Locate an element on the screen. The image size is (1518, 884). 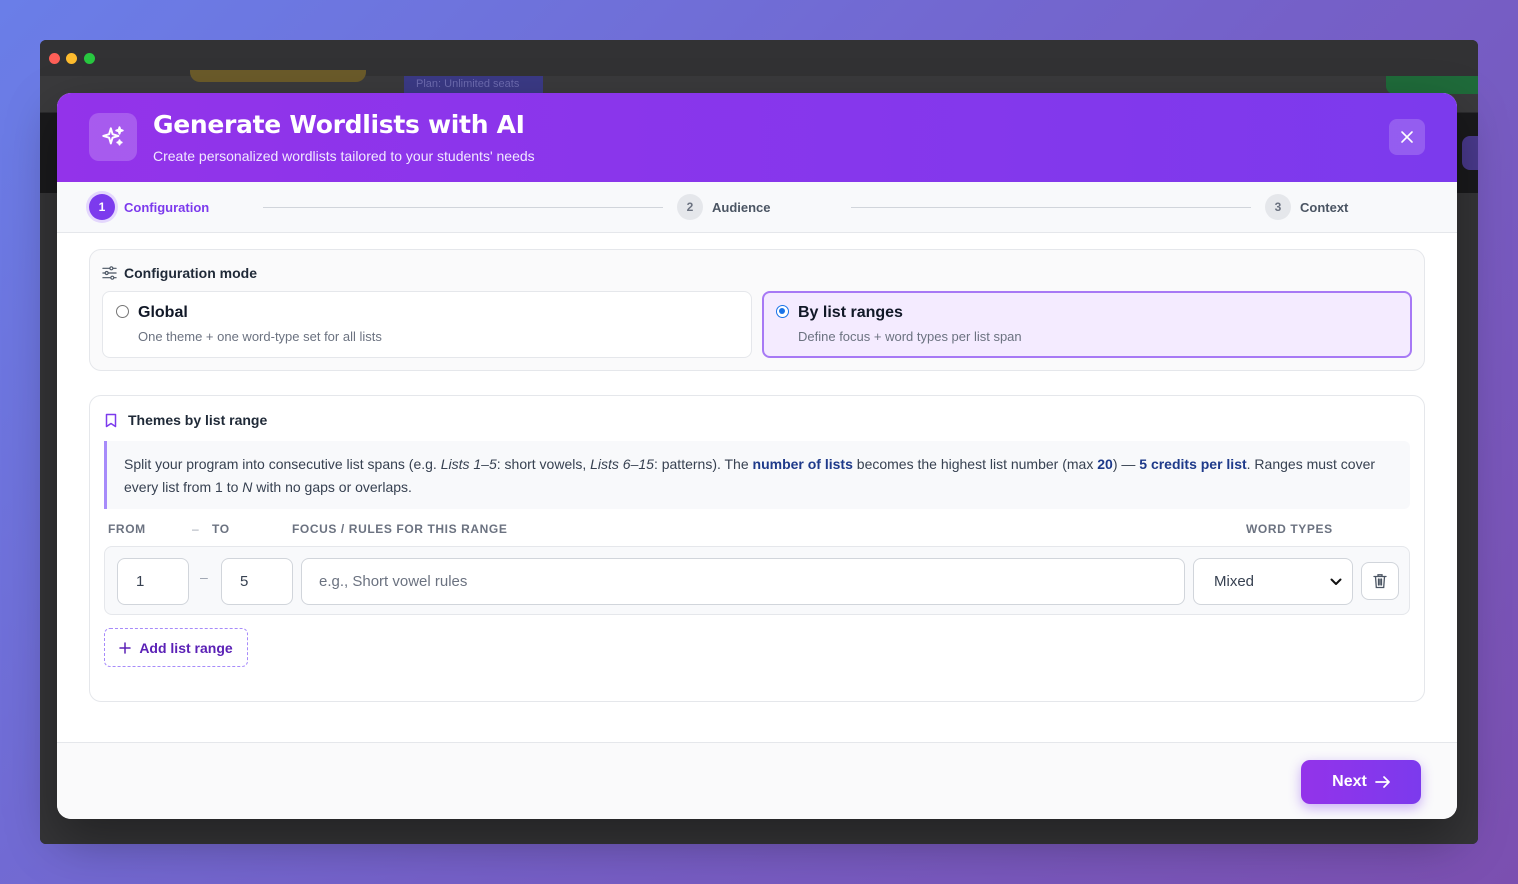
background-plan-badge: Plan: Unlimited seats is located at coordinates (473, 84).